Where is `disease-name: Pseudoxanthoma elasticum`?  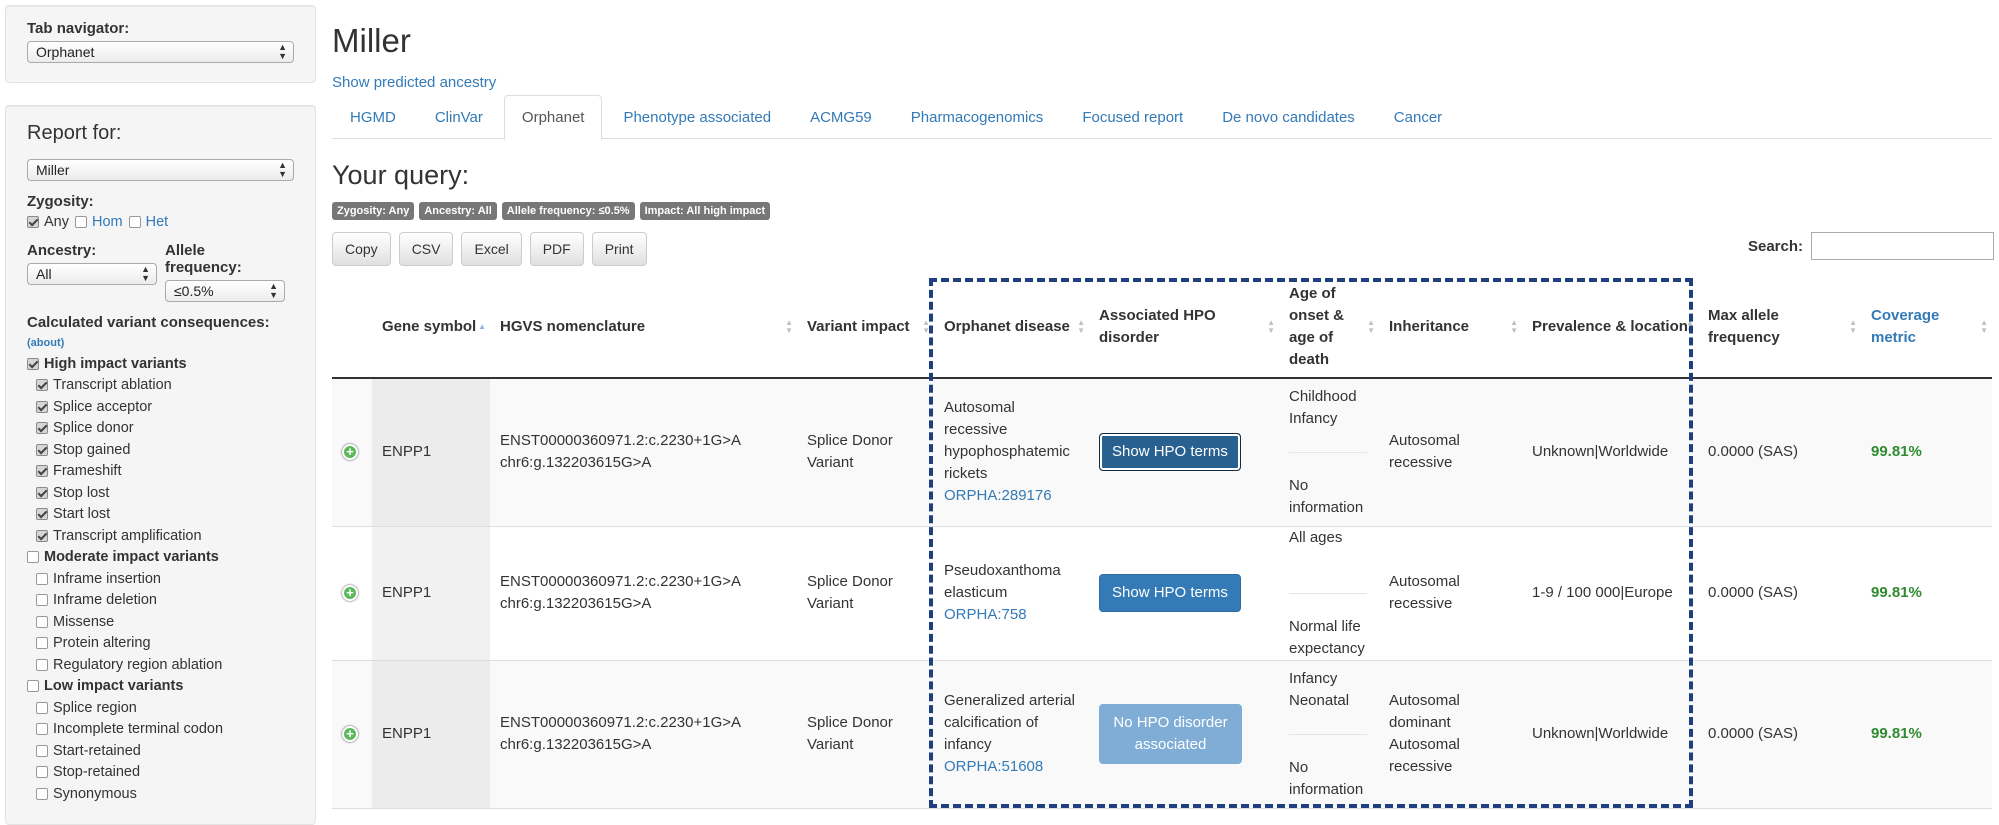
disease-name: Pseudoxanthoma elasticum is located at coordinates (1002, 581).